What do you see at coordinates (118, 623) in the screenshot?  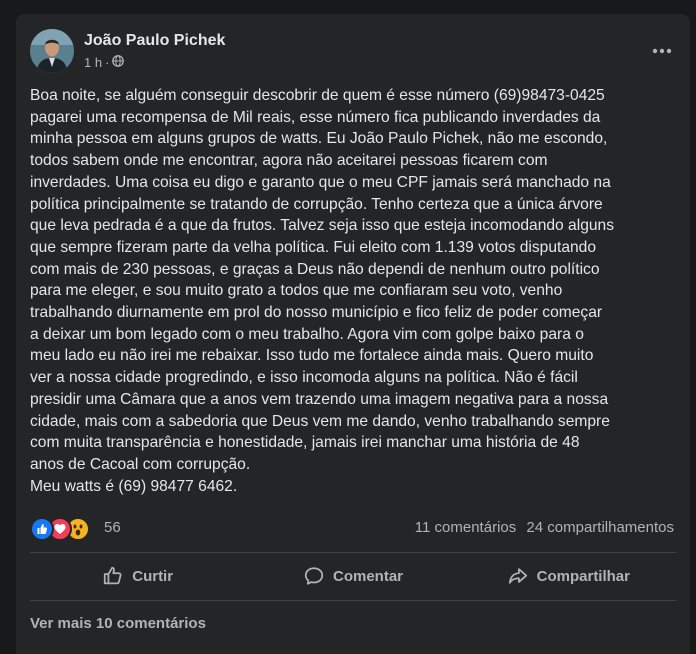 I see `see-more-comments-link: Ver mais 10 comentários` at bounding box center [118, 623].